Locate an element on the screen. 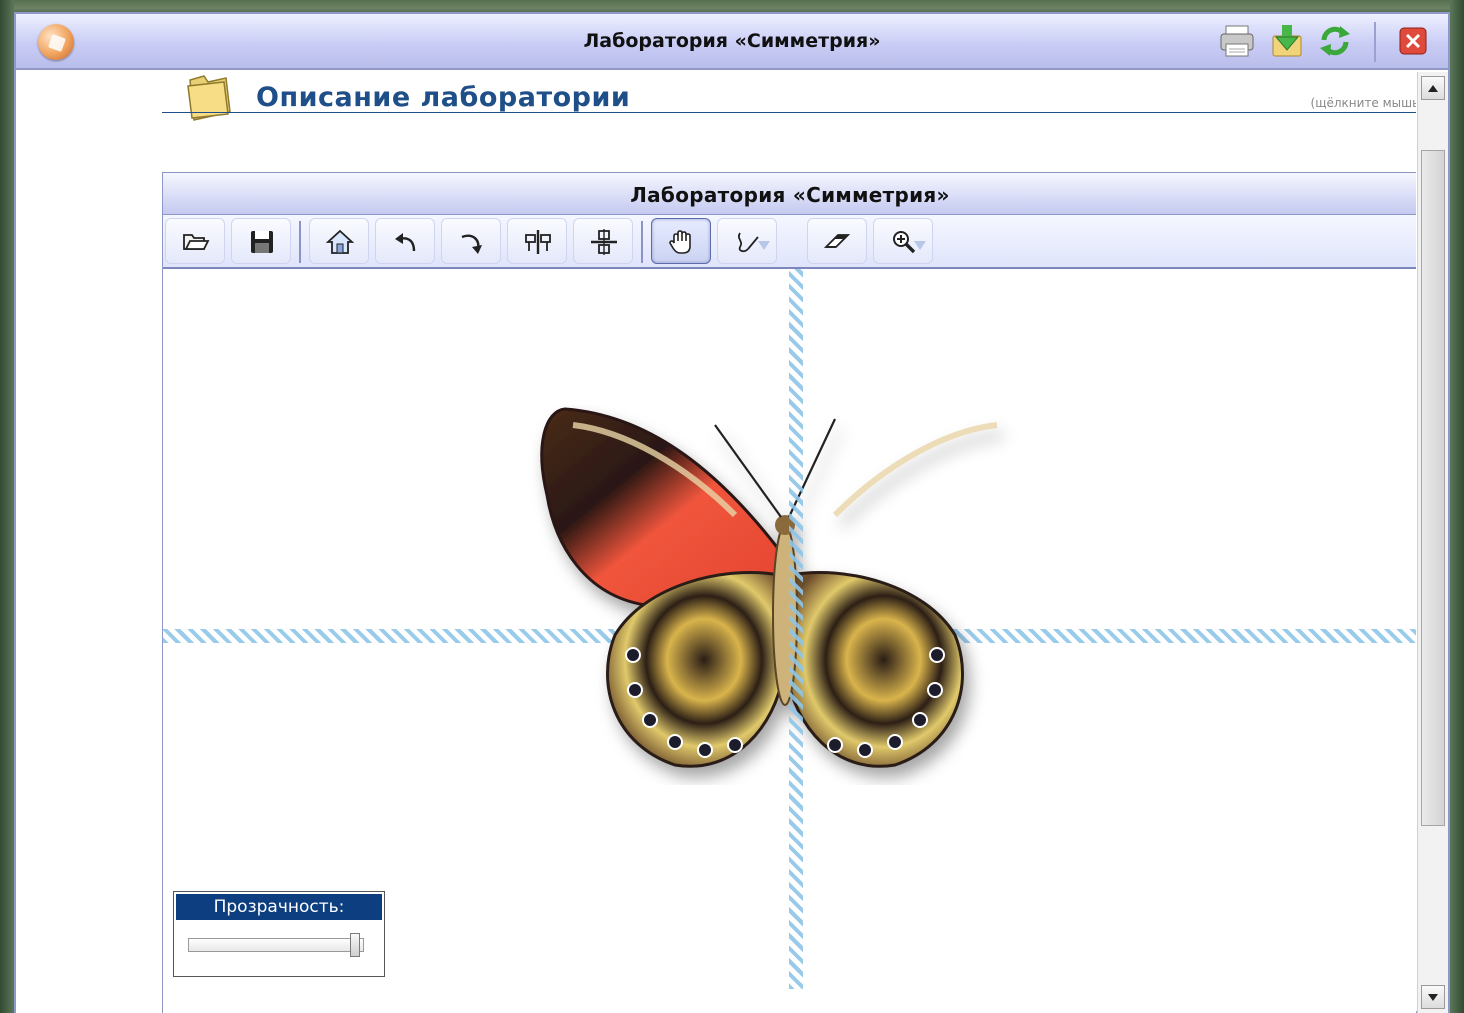  scrollbar-thumb is located at coordinates (1433, 488).